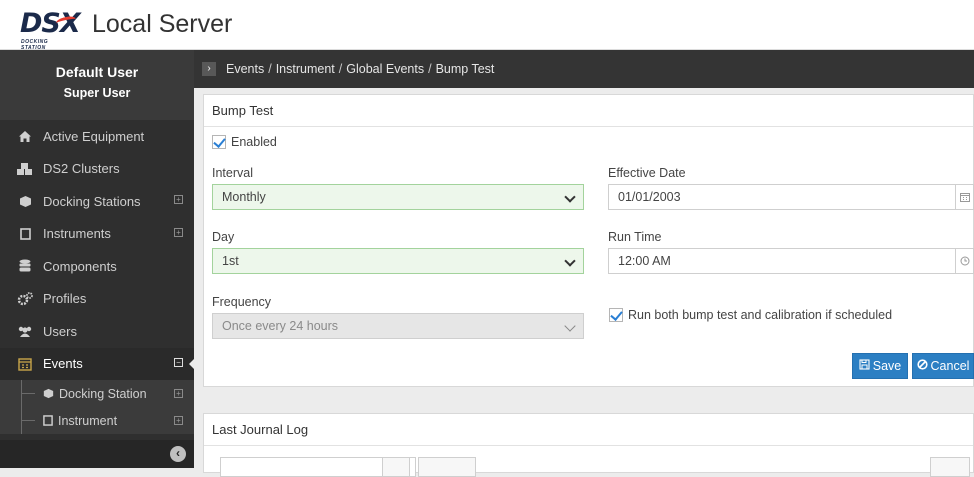 This screenshot has width=974, height=477. I want to click on save-button: Save, so click(880, 366).